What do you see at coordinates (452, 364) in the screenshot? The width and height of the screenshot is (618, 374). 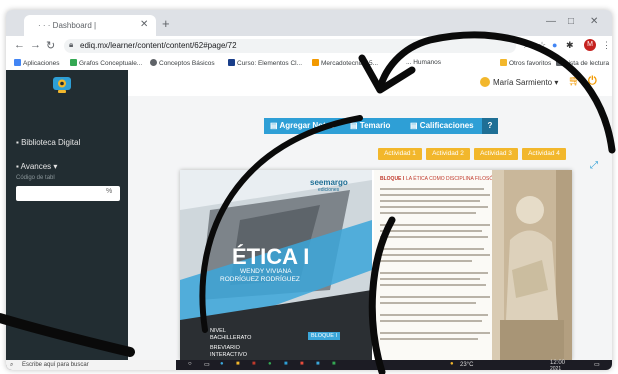 I see `weather-icon: ●` at bounding box center [452, 364].